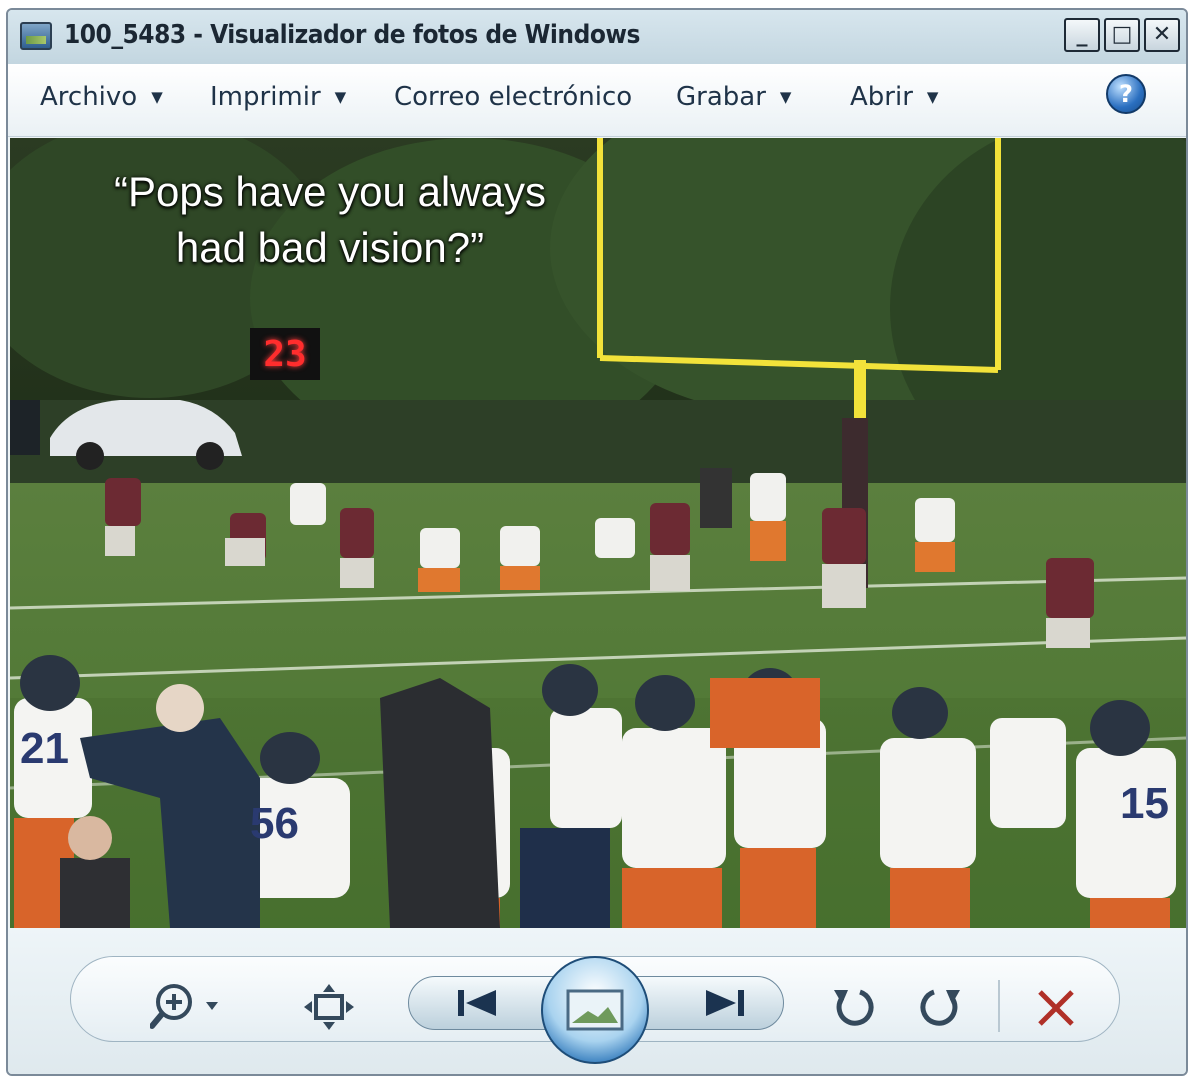 The width and height of the screenshot is (1194, 1080). I want to click on rotate-clockwise-icon, so click(941, 1007).